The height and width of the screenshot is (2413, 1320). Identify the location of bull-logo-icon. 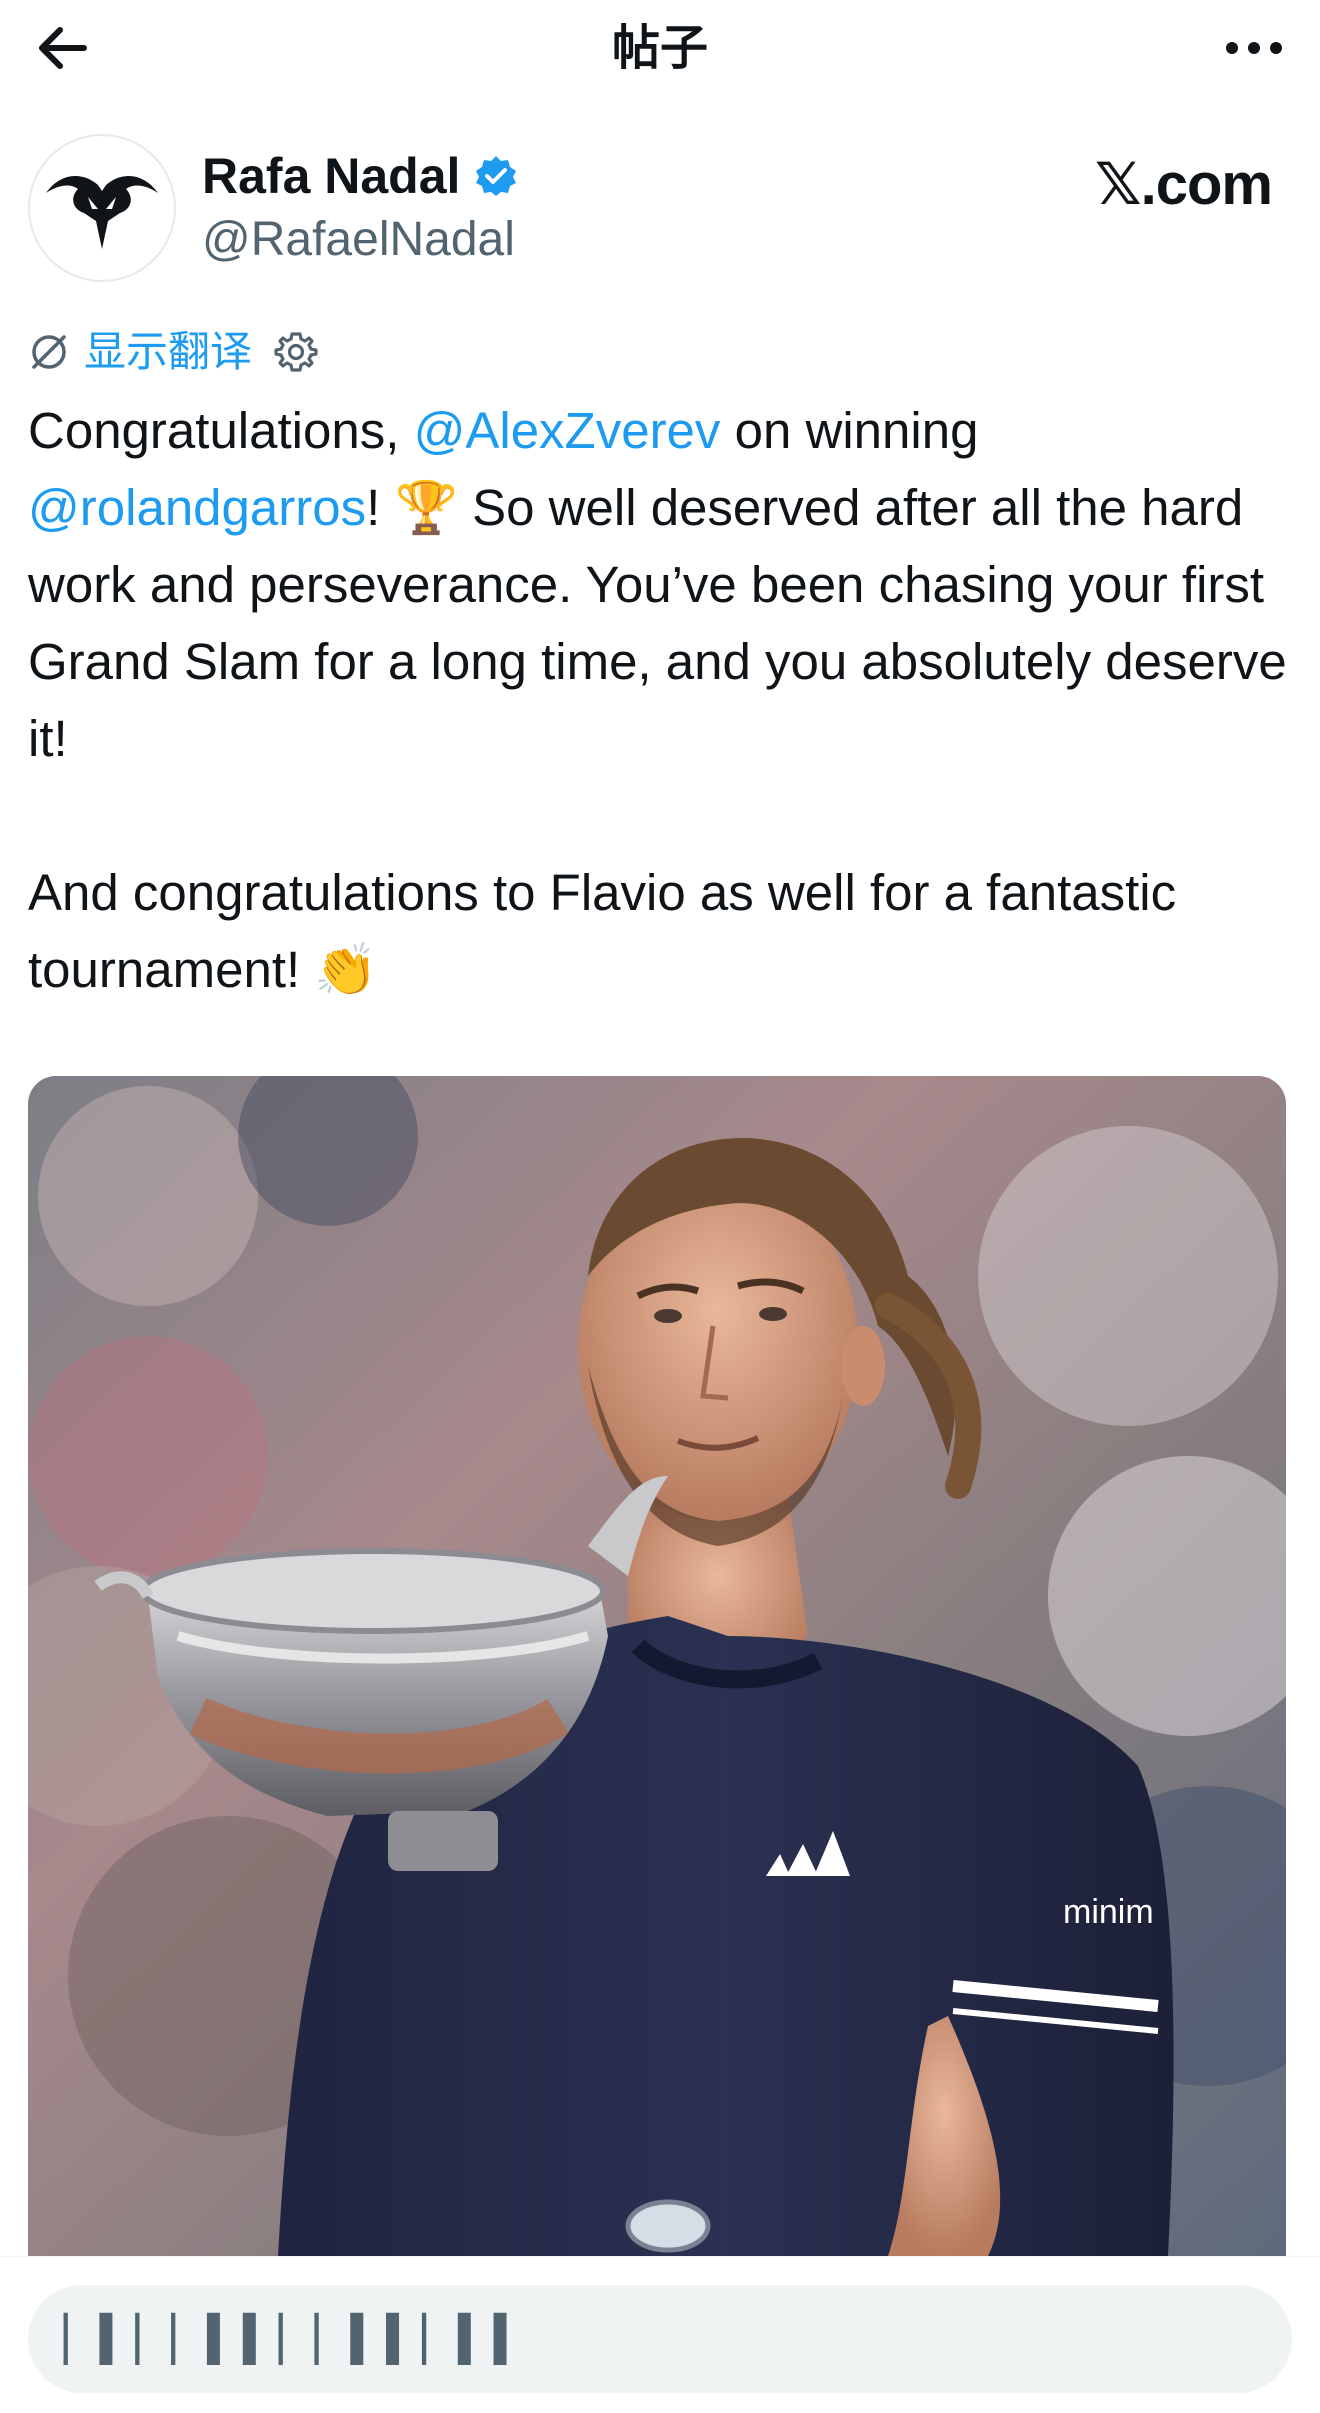
(102, 212).